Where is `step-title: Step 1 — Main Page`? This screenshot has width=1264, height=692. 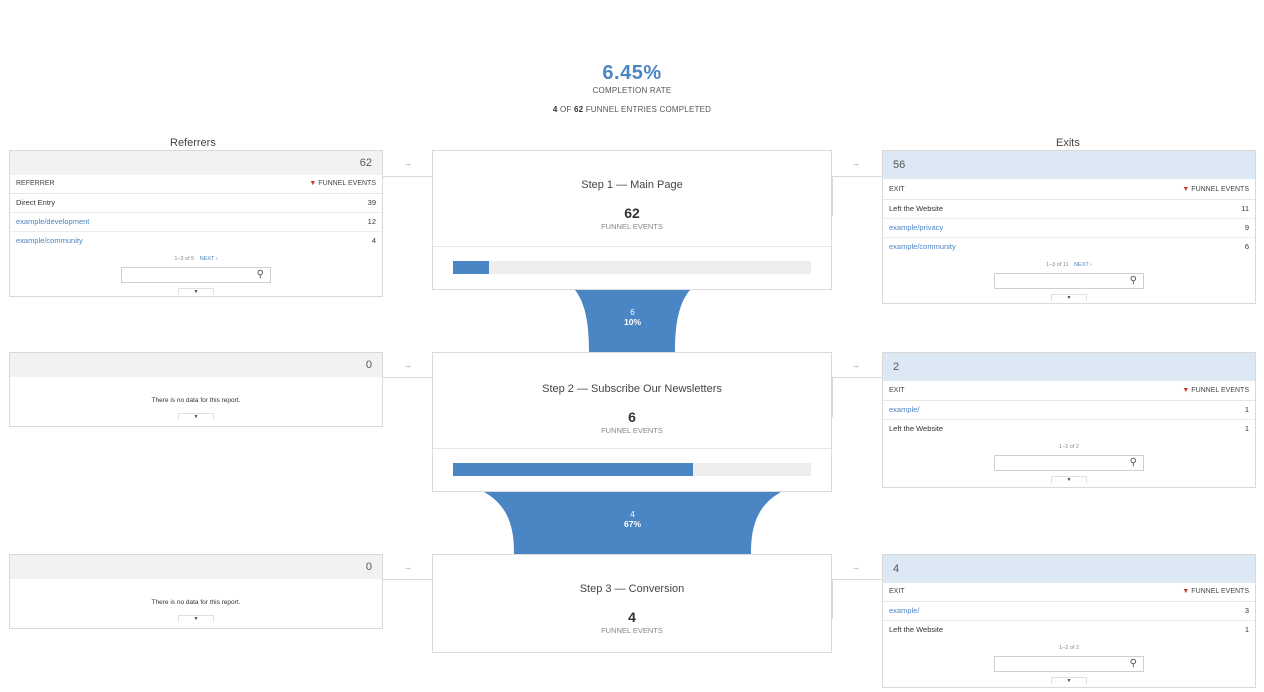
step-title: Step 1 — Main Page is located at coordinates (632, 185).